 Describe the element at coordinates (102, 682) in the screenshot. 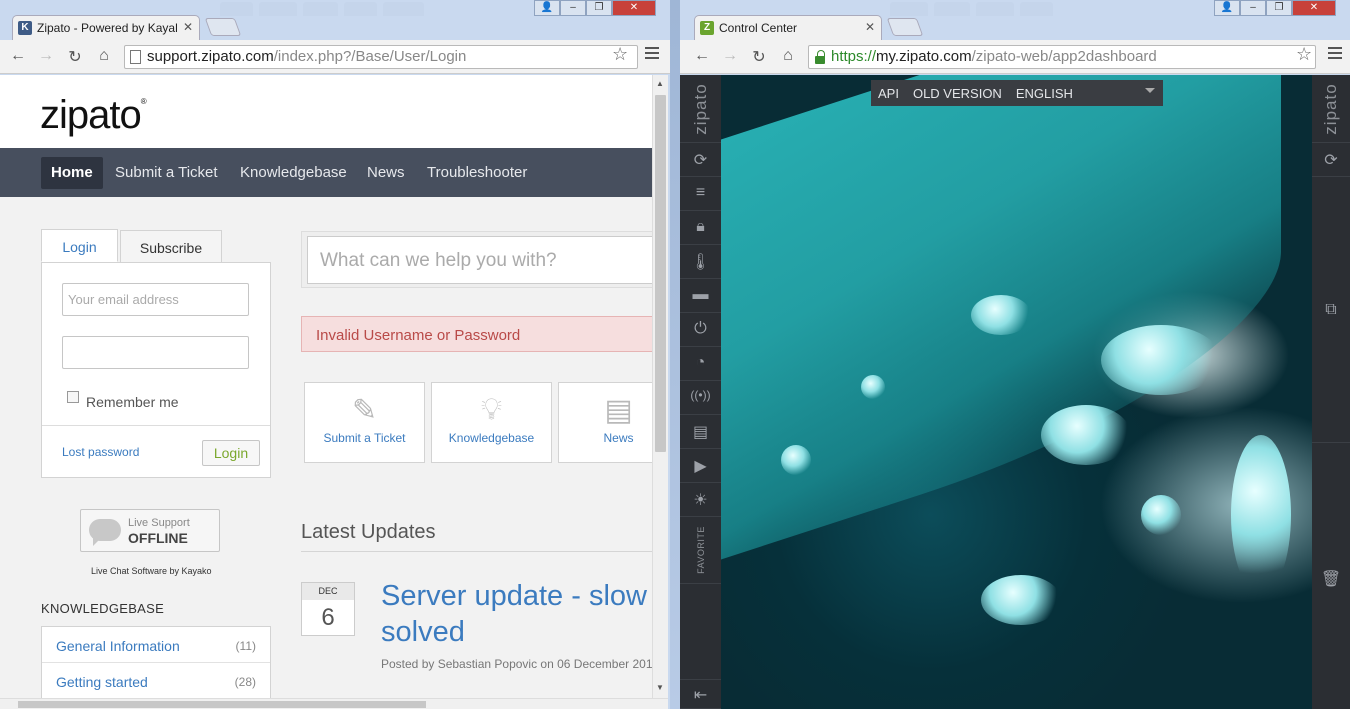

I see `kb-item-label: Getting started` at that location.